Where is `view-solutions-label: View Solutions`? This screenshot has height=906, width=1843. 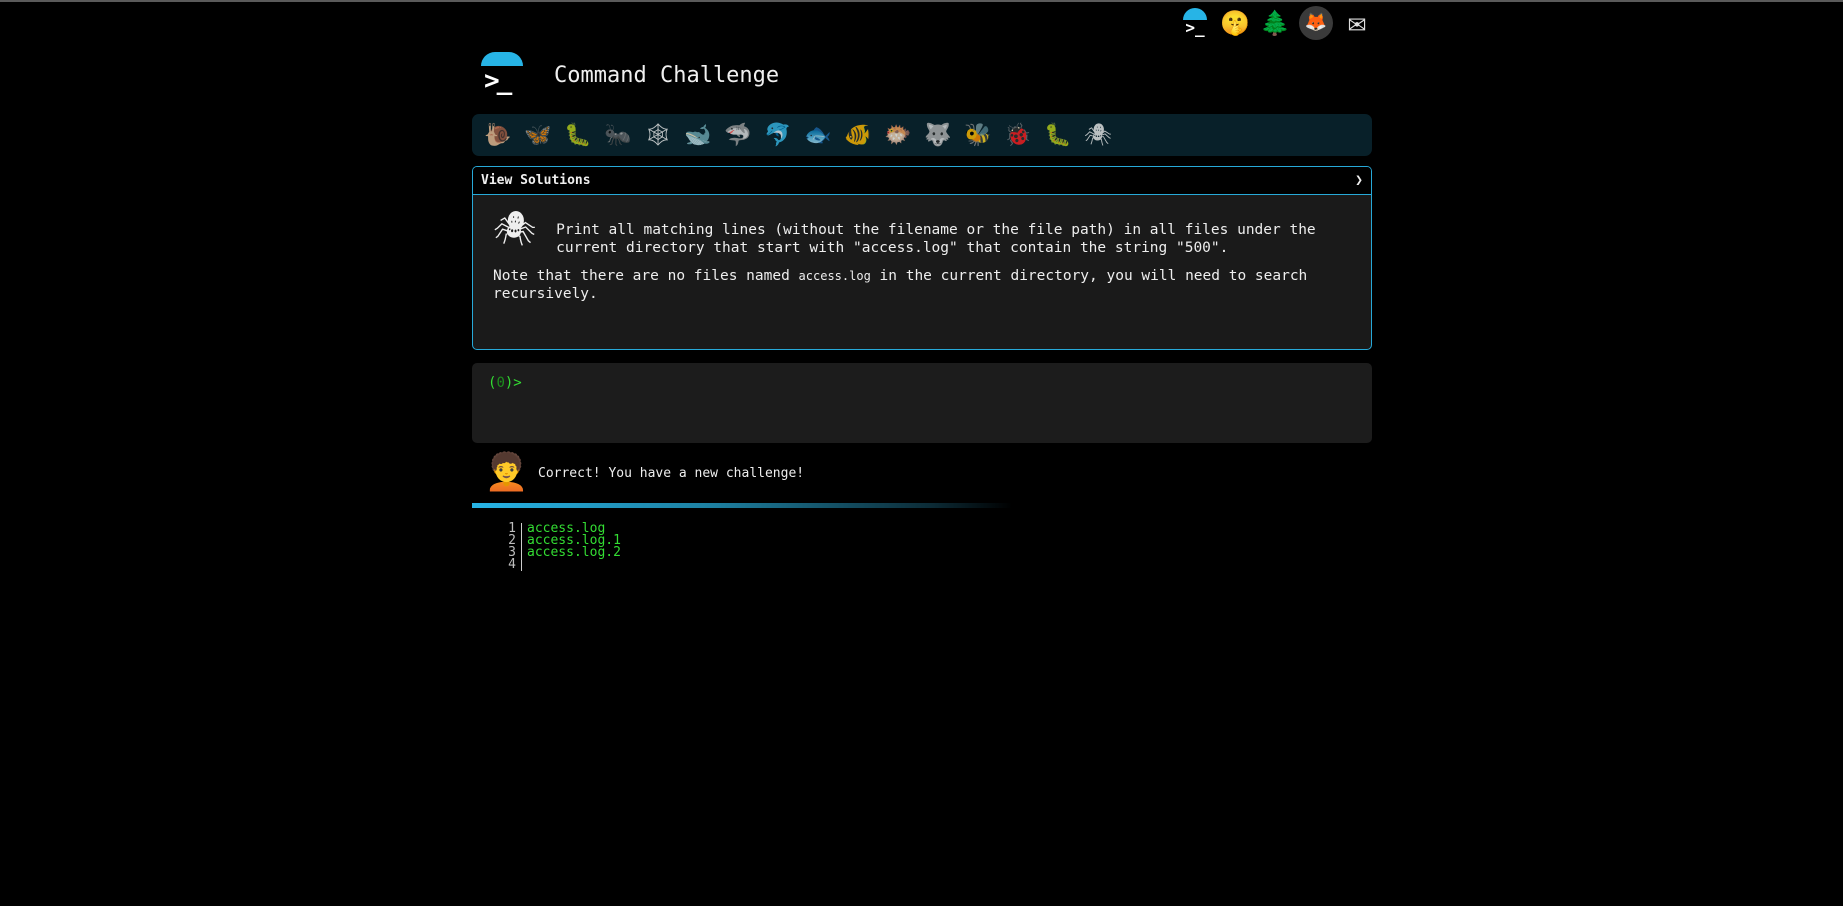
view-solutions-label: View Solutions is located at coordinates (536, 180).